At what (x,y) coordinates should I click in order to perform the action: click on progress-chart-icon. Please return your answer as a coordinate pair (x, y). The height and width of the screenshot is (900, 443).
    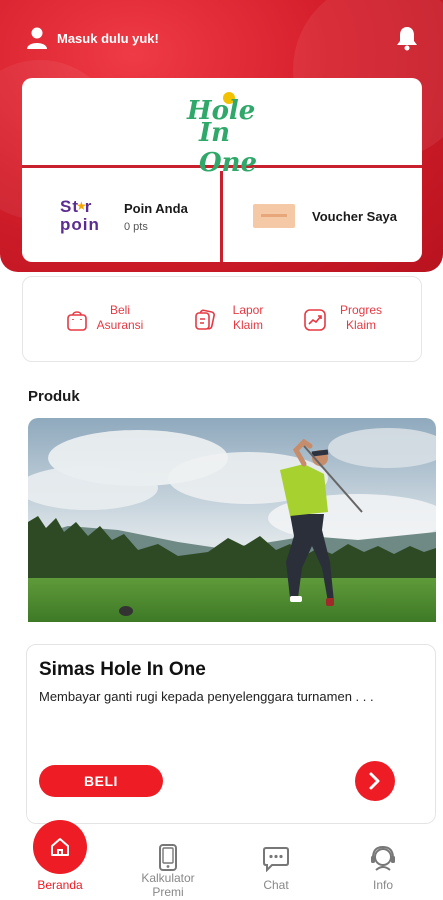
    Looking at the image, I should click on (315, 320).